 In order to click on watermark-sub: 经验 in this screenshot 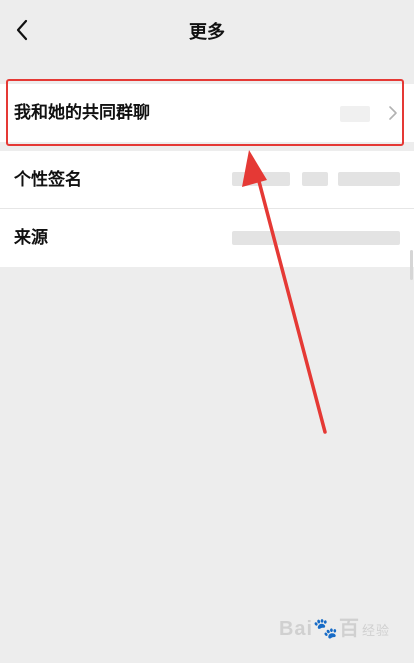, I will do `click(375, 630)`.